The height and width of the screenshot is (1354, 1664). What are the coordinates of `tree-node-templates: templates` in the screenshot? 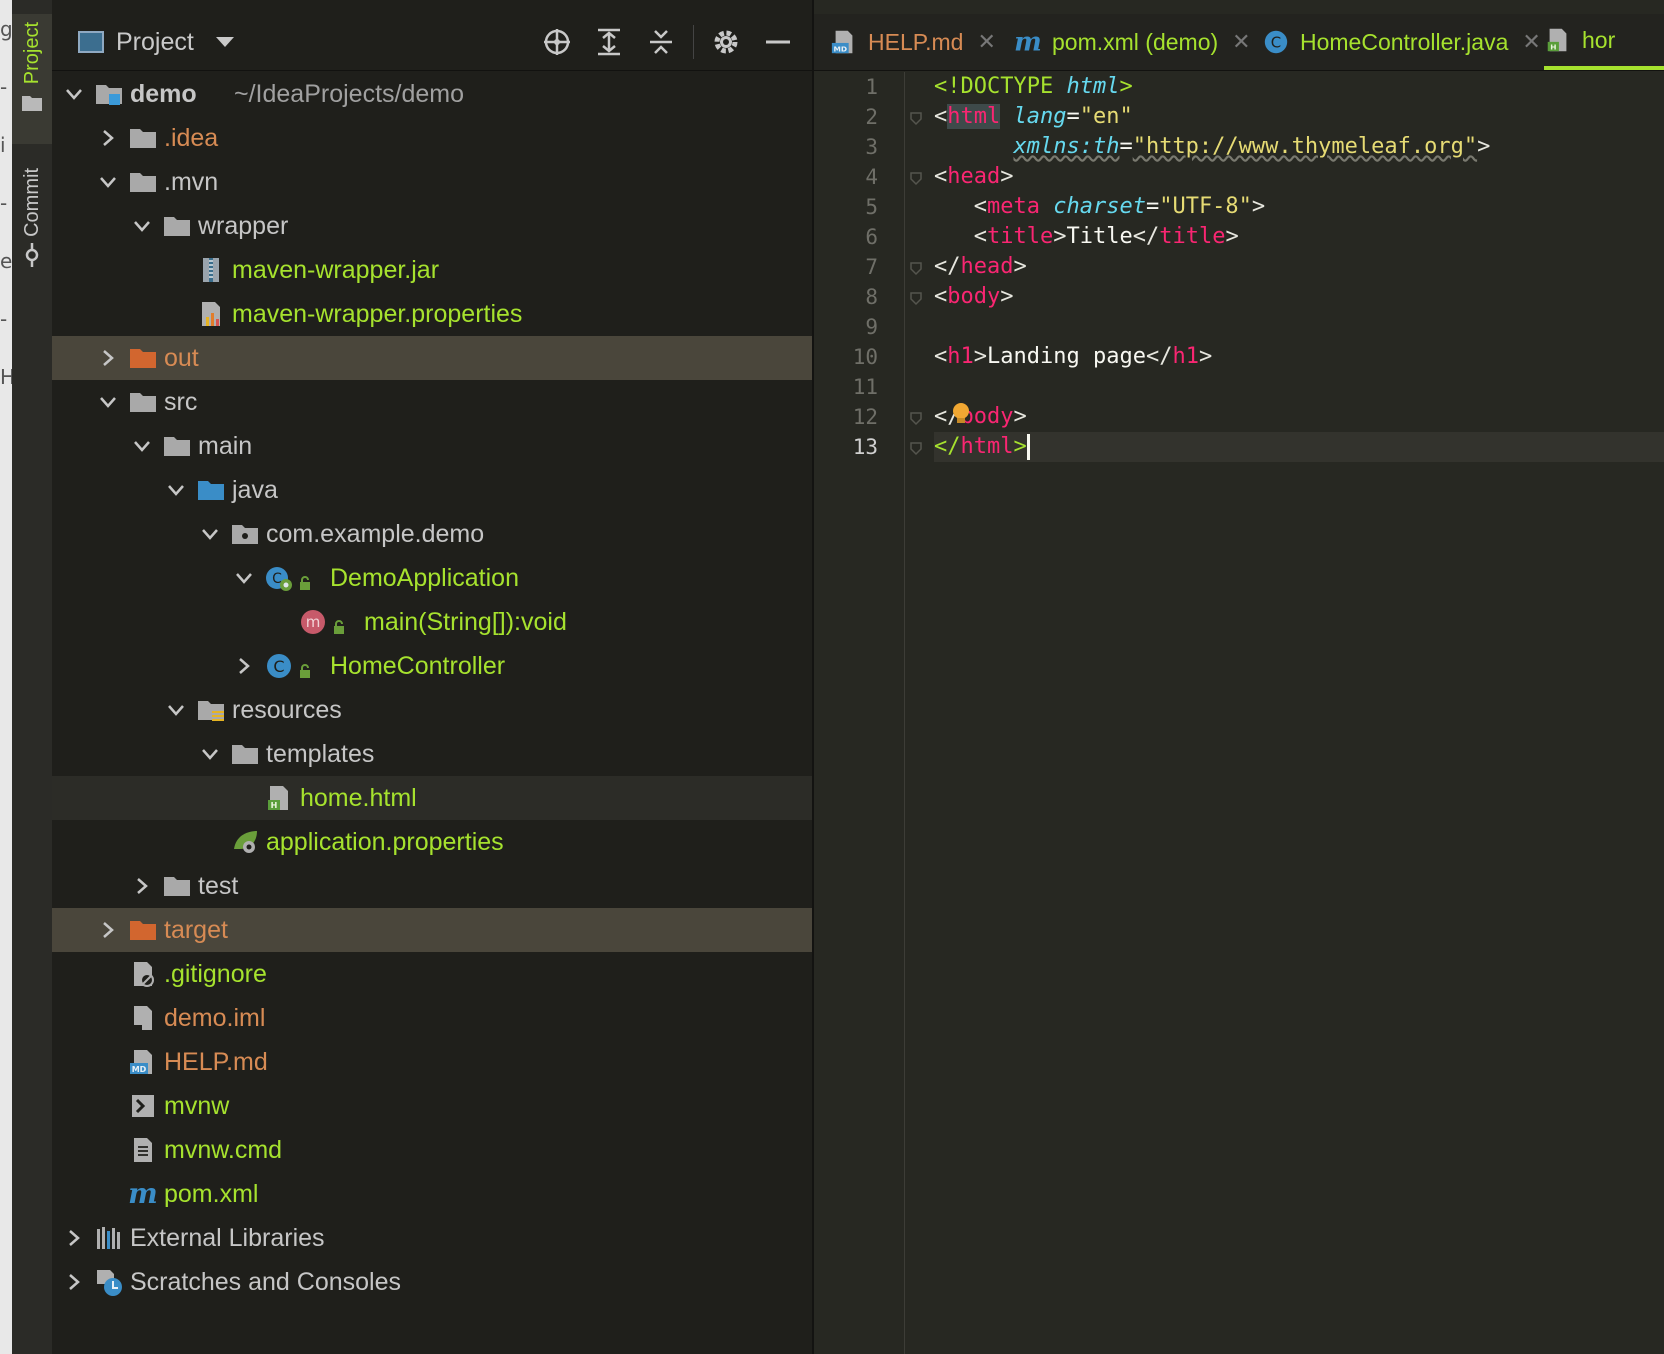 It's located at (432, 754).